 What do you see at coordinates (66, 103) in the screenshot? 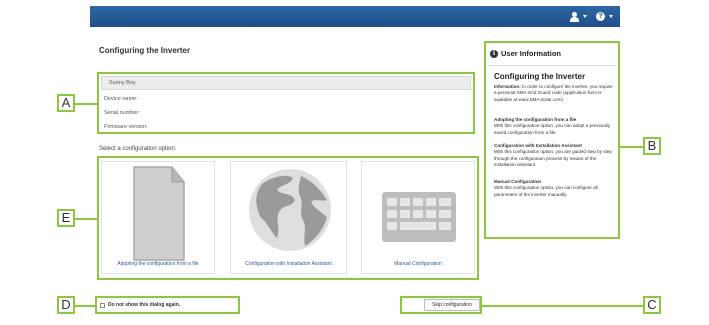
I see `callout-a: A` at bounding box center [66, 103].